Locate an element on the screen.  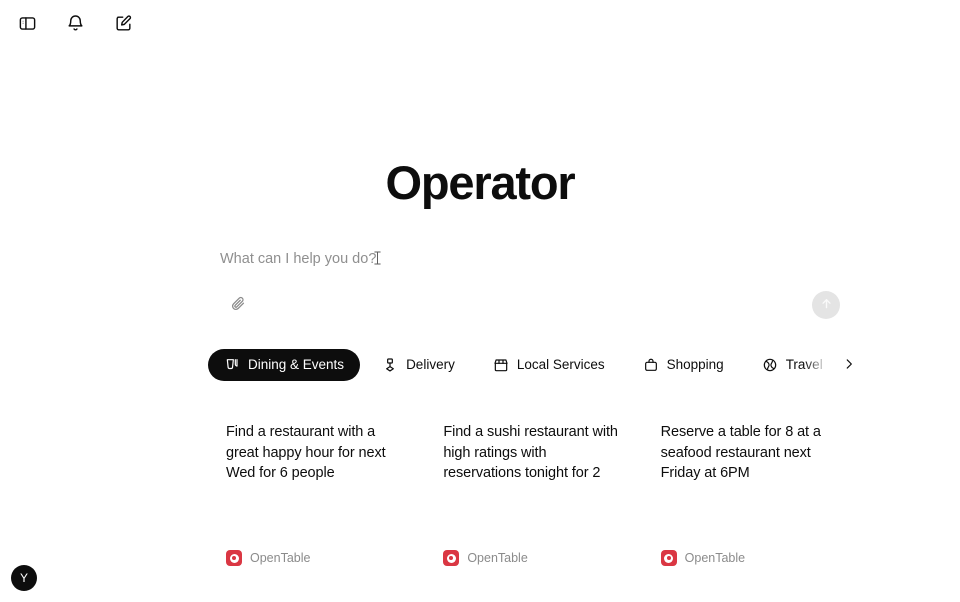
page-title: Operator is located at coordinates (480, 182).